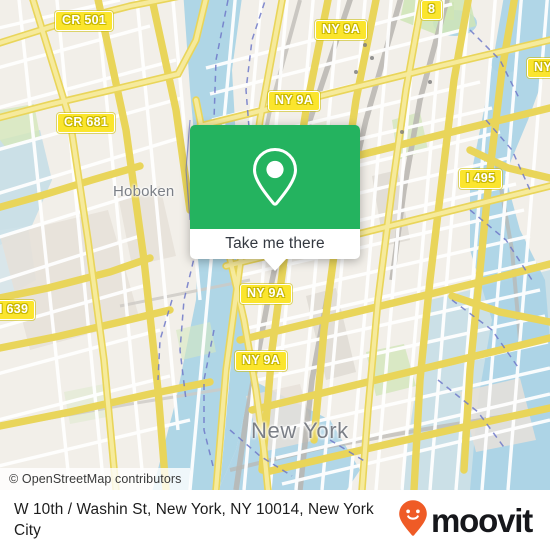 This screenshot has width=550, height=550. I want to click on road-shield: 8, so click(432, 10).